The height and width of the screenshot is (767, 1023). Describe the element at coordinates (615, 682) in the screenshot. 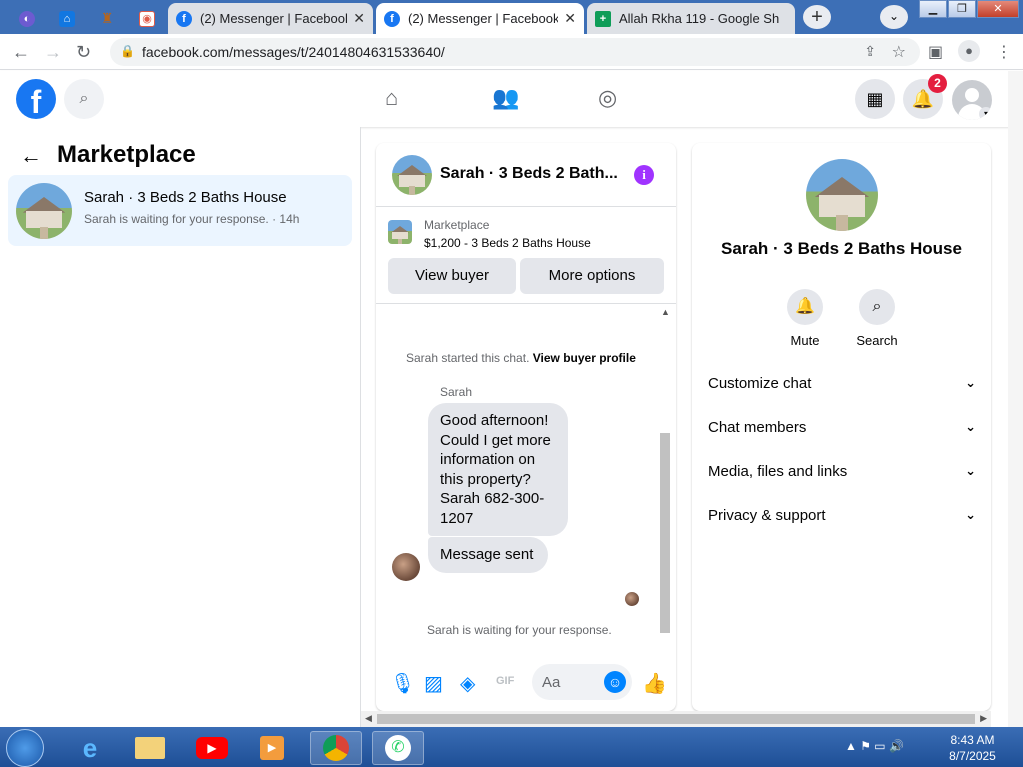

I see `emoji-icon: ☺` at that location.